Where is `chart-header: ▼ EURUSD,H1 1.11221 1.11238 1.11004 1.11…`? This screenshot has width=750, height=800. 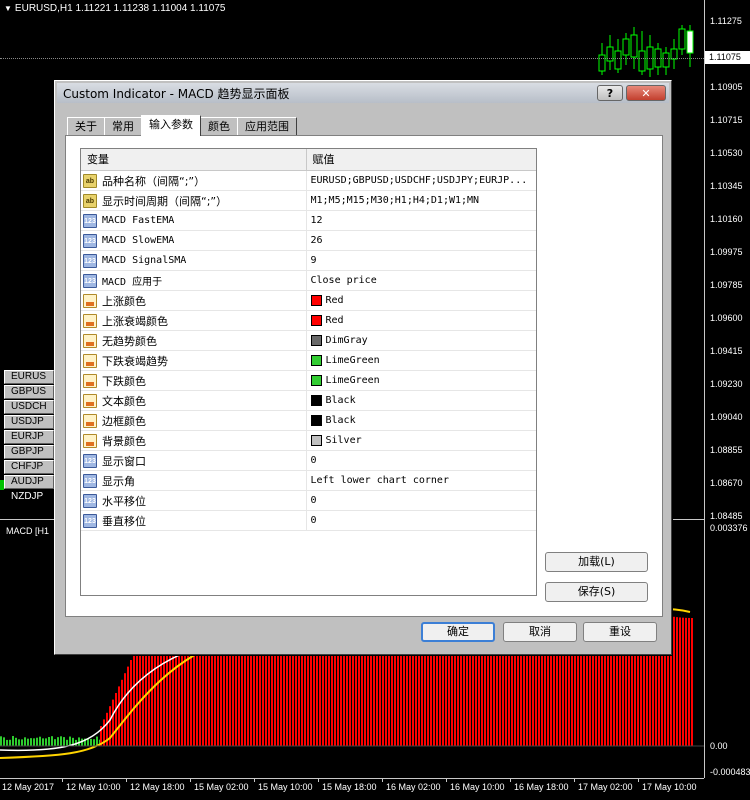
chart-header: ▼ EURUSD,H1 1.11221 1.11238 1.11004 1.11… is located at coordinates (114, 8).